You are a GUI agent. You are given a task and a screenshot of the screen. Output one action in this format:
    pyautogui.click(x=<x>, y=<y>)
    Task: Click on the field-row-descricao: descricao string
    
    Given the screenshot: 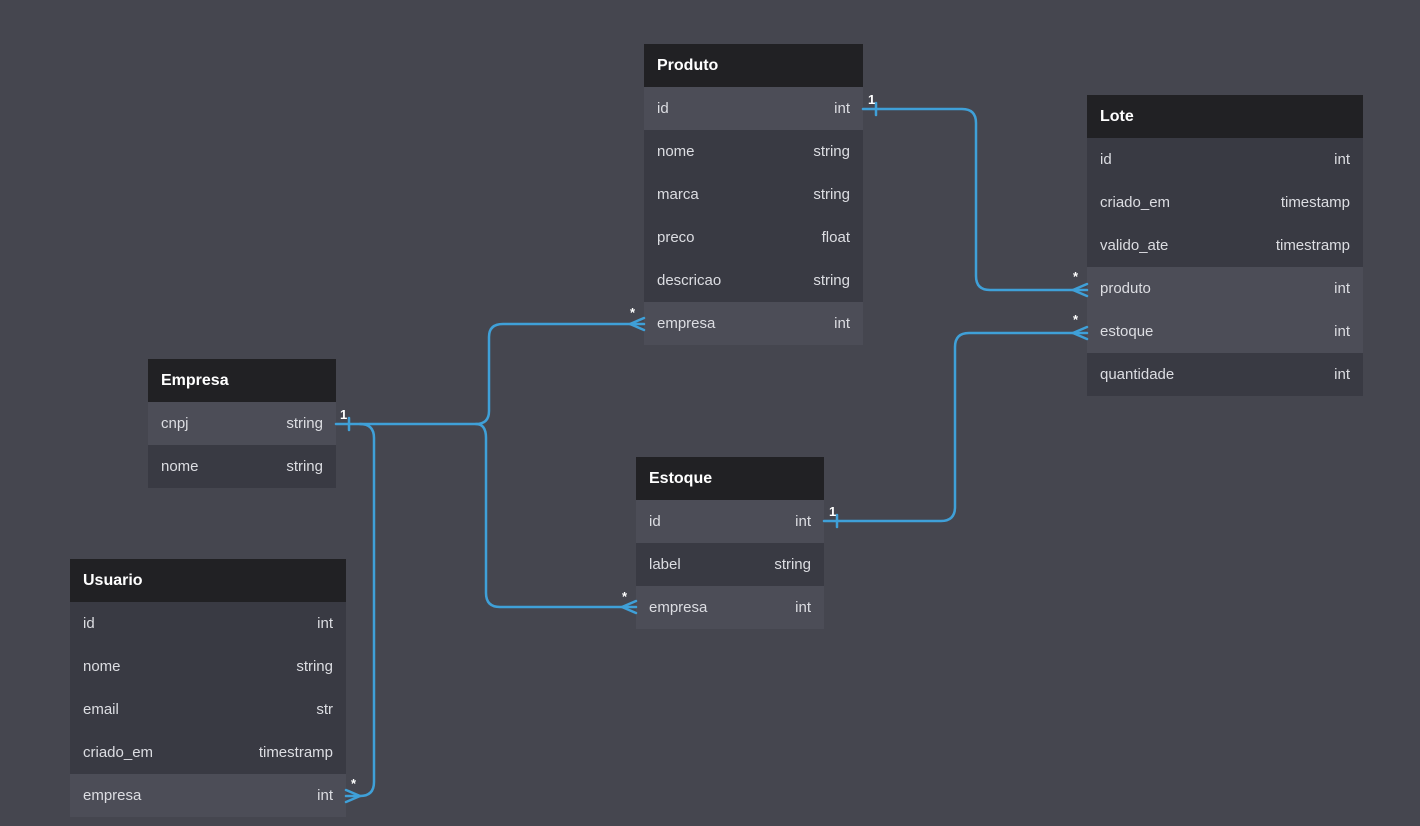 What is the action you would take?
    pyautogui.click(x=753, y=280)
    